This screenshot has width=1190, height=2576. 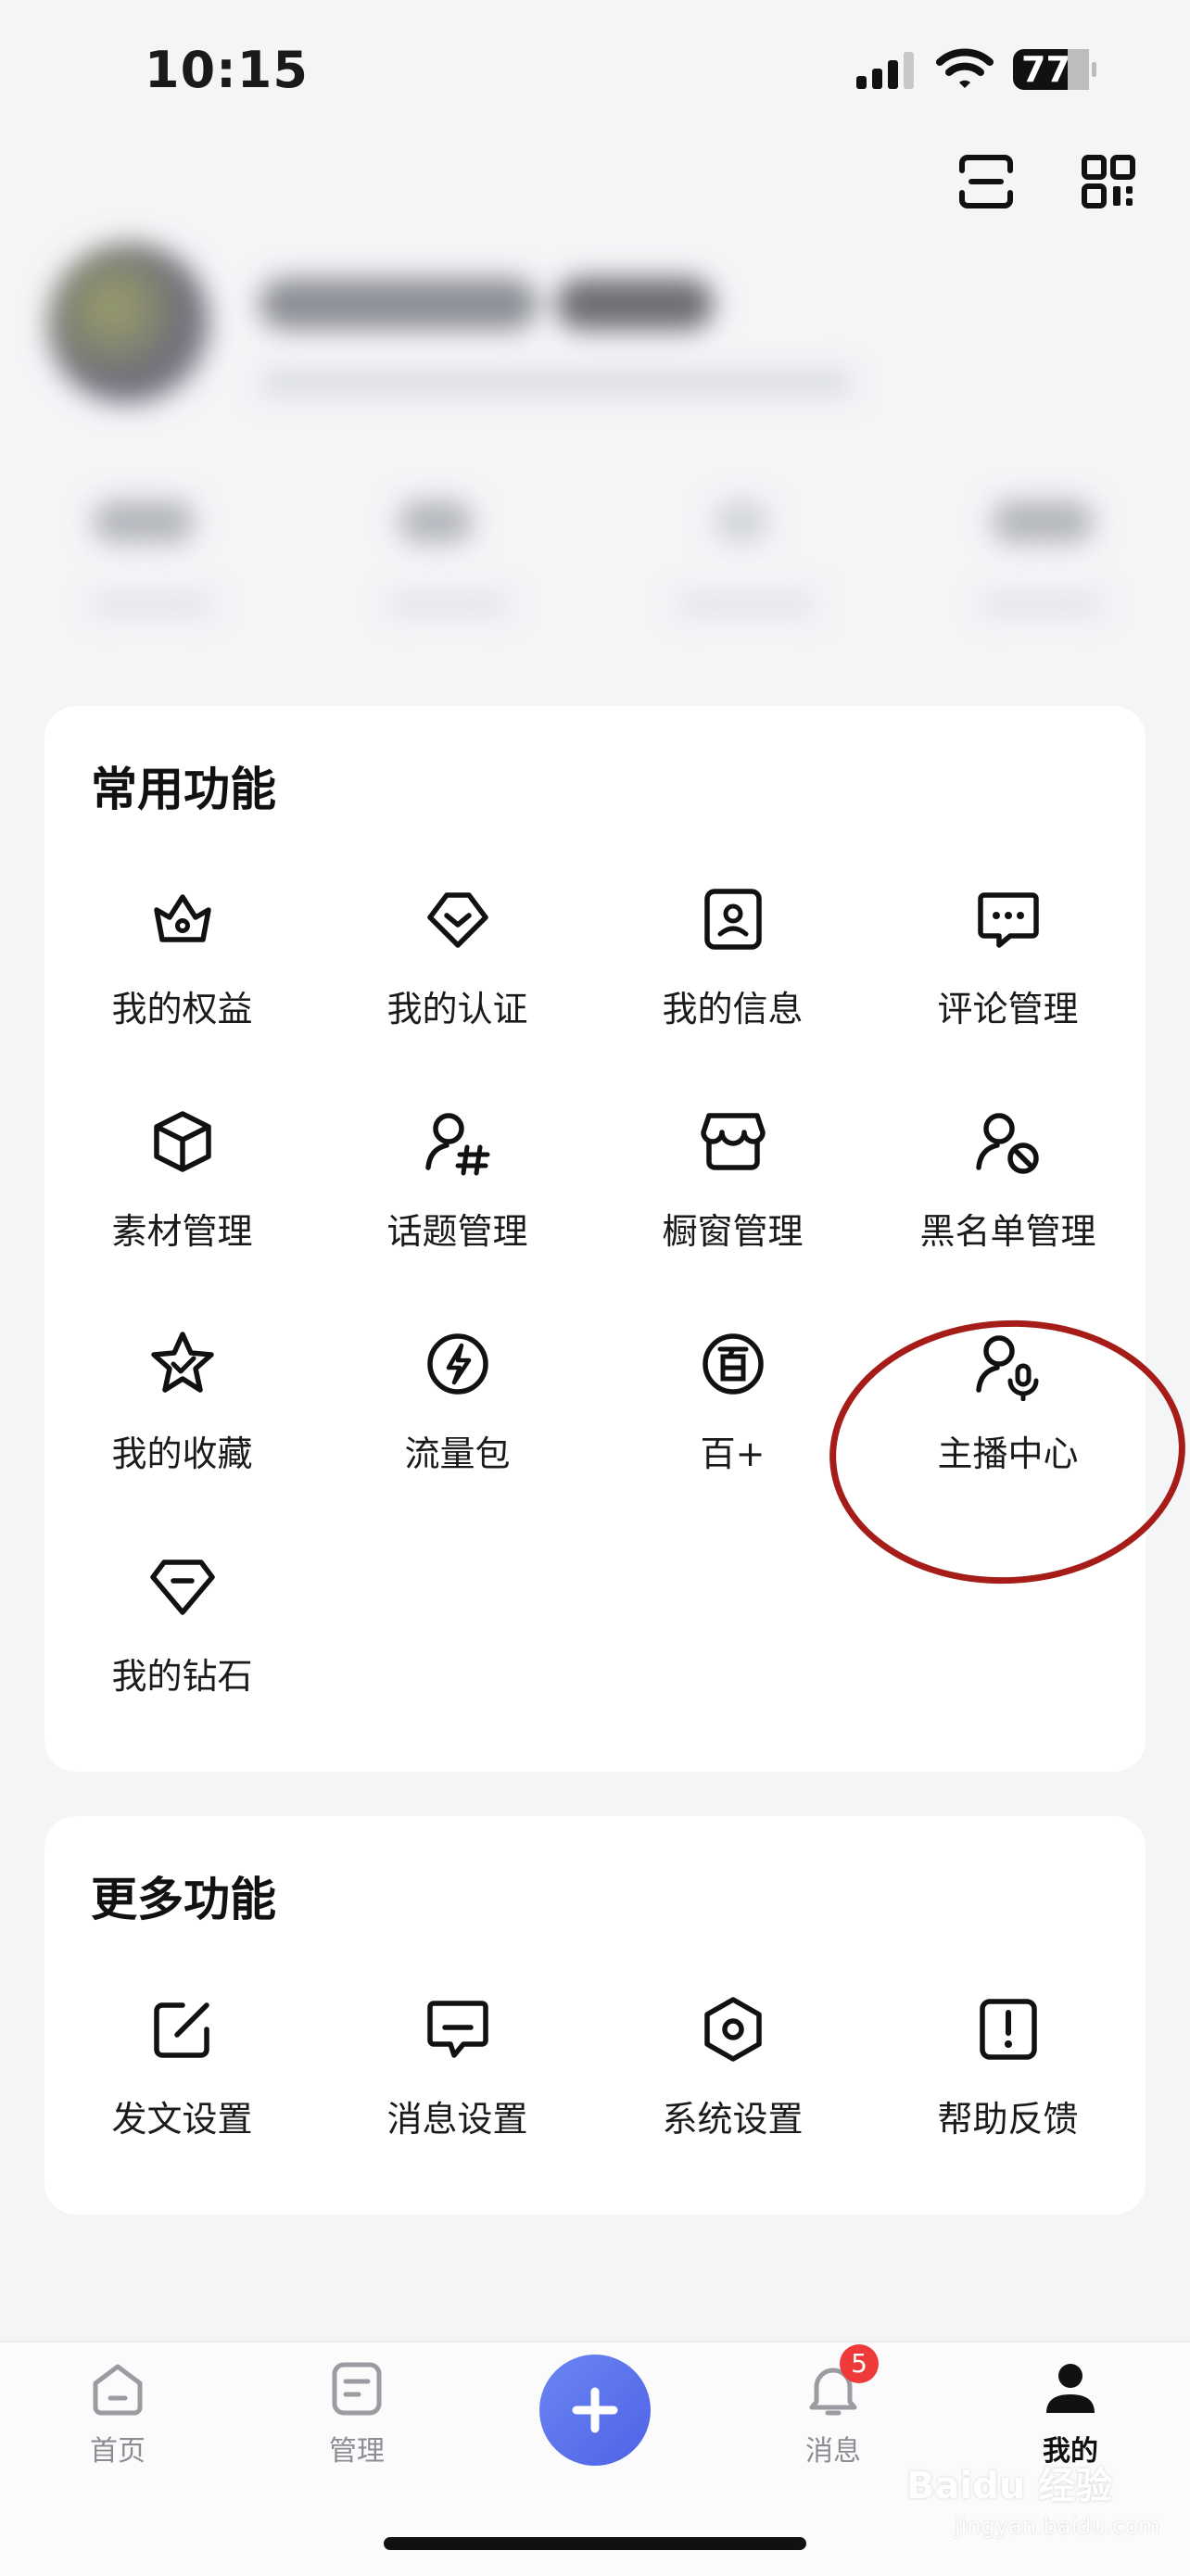 I want to click on home-indicator, so click(x=595, y=2543).